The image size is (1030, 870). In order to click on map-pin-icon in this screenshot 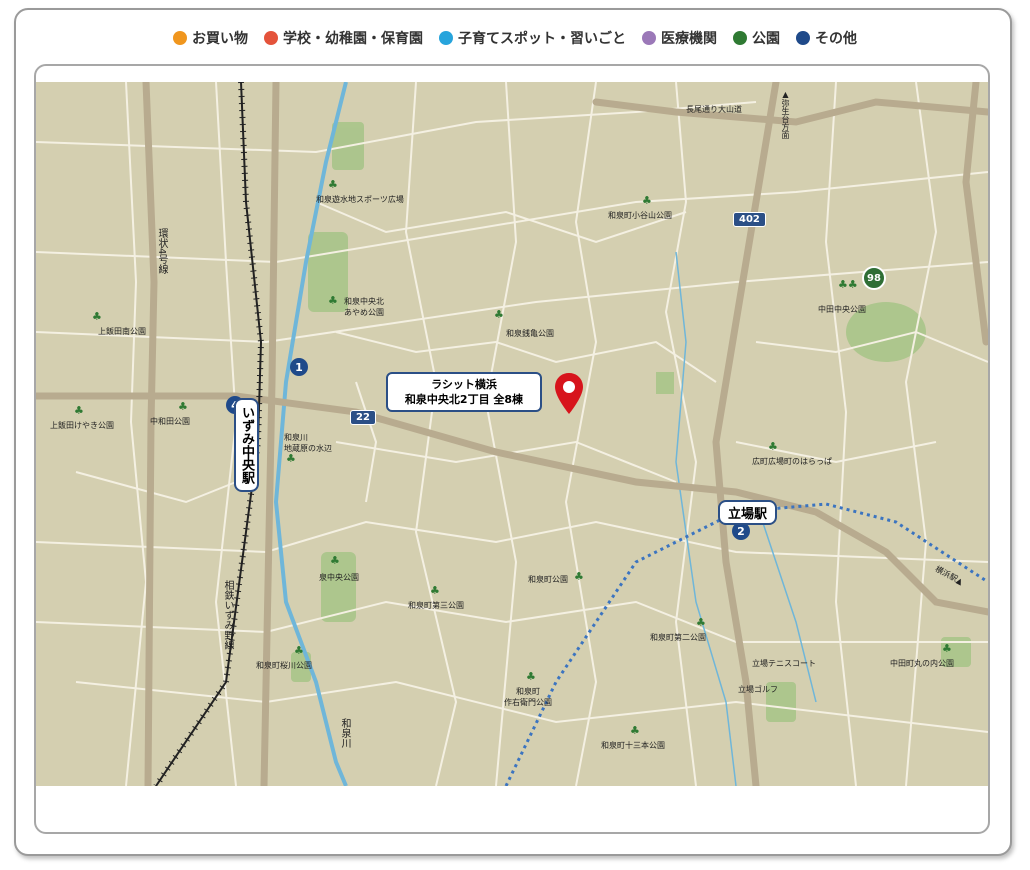, I will do `click(569, 394)`.